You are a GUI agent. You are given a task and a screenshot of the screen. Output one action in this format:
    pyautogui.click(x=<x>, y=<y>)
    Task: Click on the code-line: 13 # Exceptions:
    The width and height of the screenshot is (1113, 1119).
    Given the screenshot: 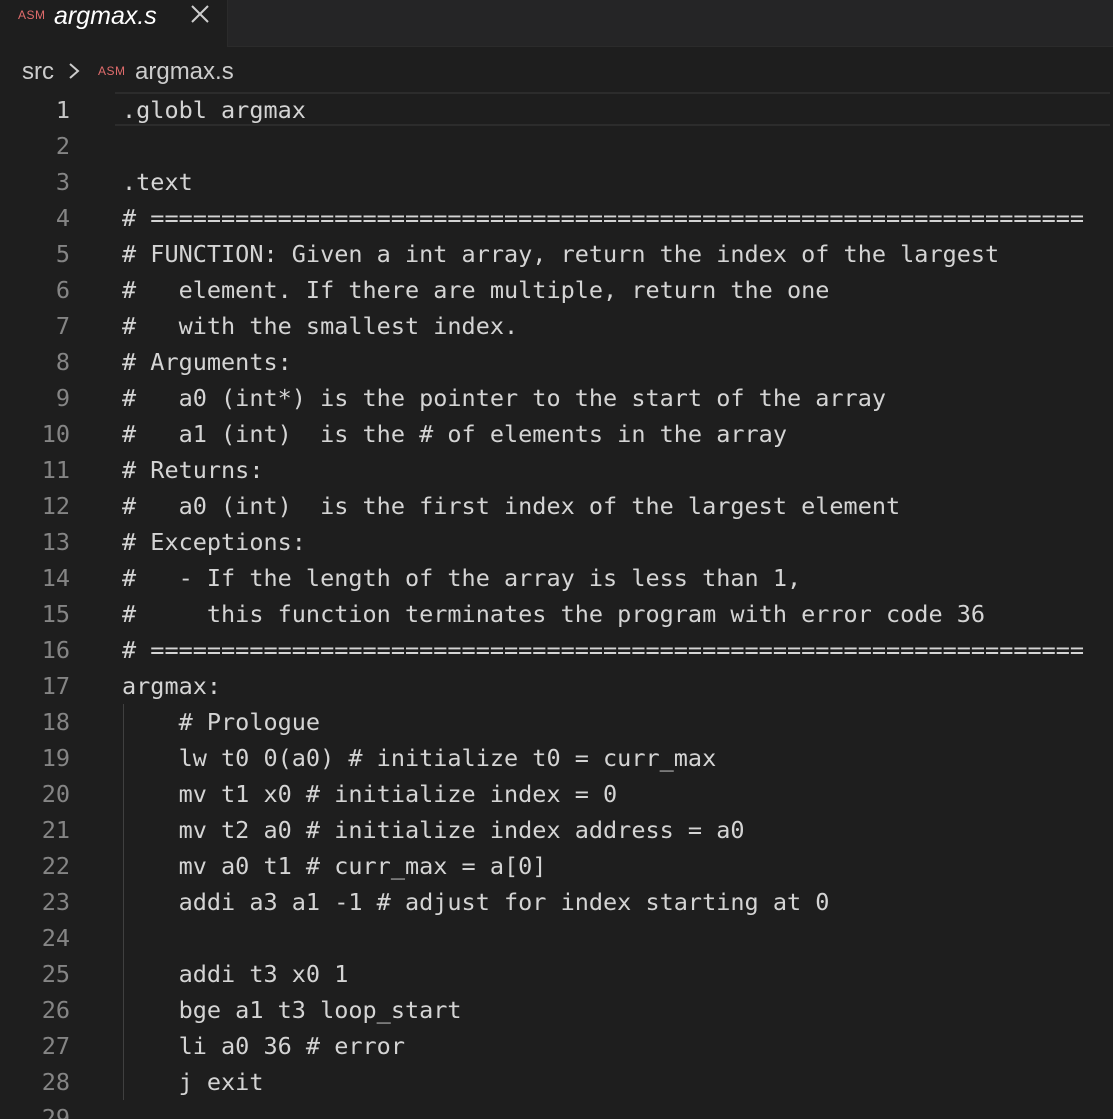 What is the action you would take?
    pyautogui.click(x=556, y=542)
    